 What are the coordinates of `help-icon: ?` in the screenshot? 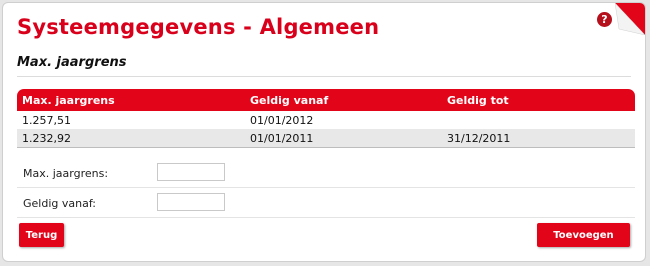 It's located at (604, 19).